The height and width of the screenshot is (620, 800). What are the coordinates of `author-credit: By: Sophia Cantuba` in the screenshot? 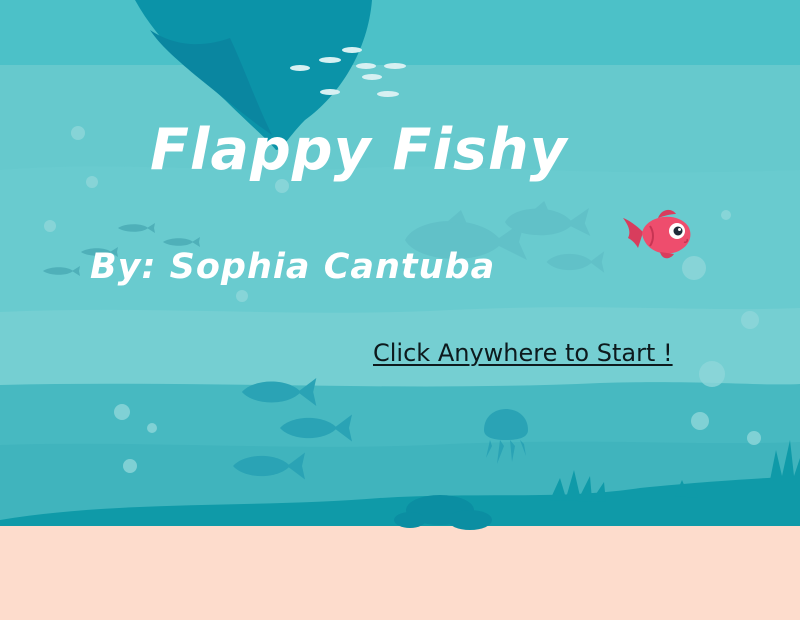 It's located at (293, 267).